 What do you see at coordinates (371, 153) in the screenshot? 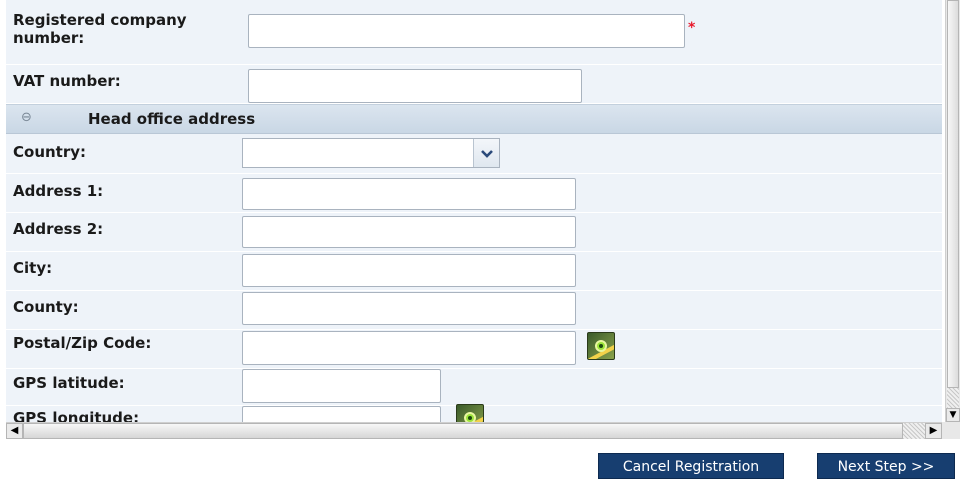
I see `country-select` at bounding box center [371, 153].